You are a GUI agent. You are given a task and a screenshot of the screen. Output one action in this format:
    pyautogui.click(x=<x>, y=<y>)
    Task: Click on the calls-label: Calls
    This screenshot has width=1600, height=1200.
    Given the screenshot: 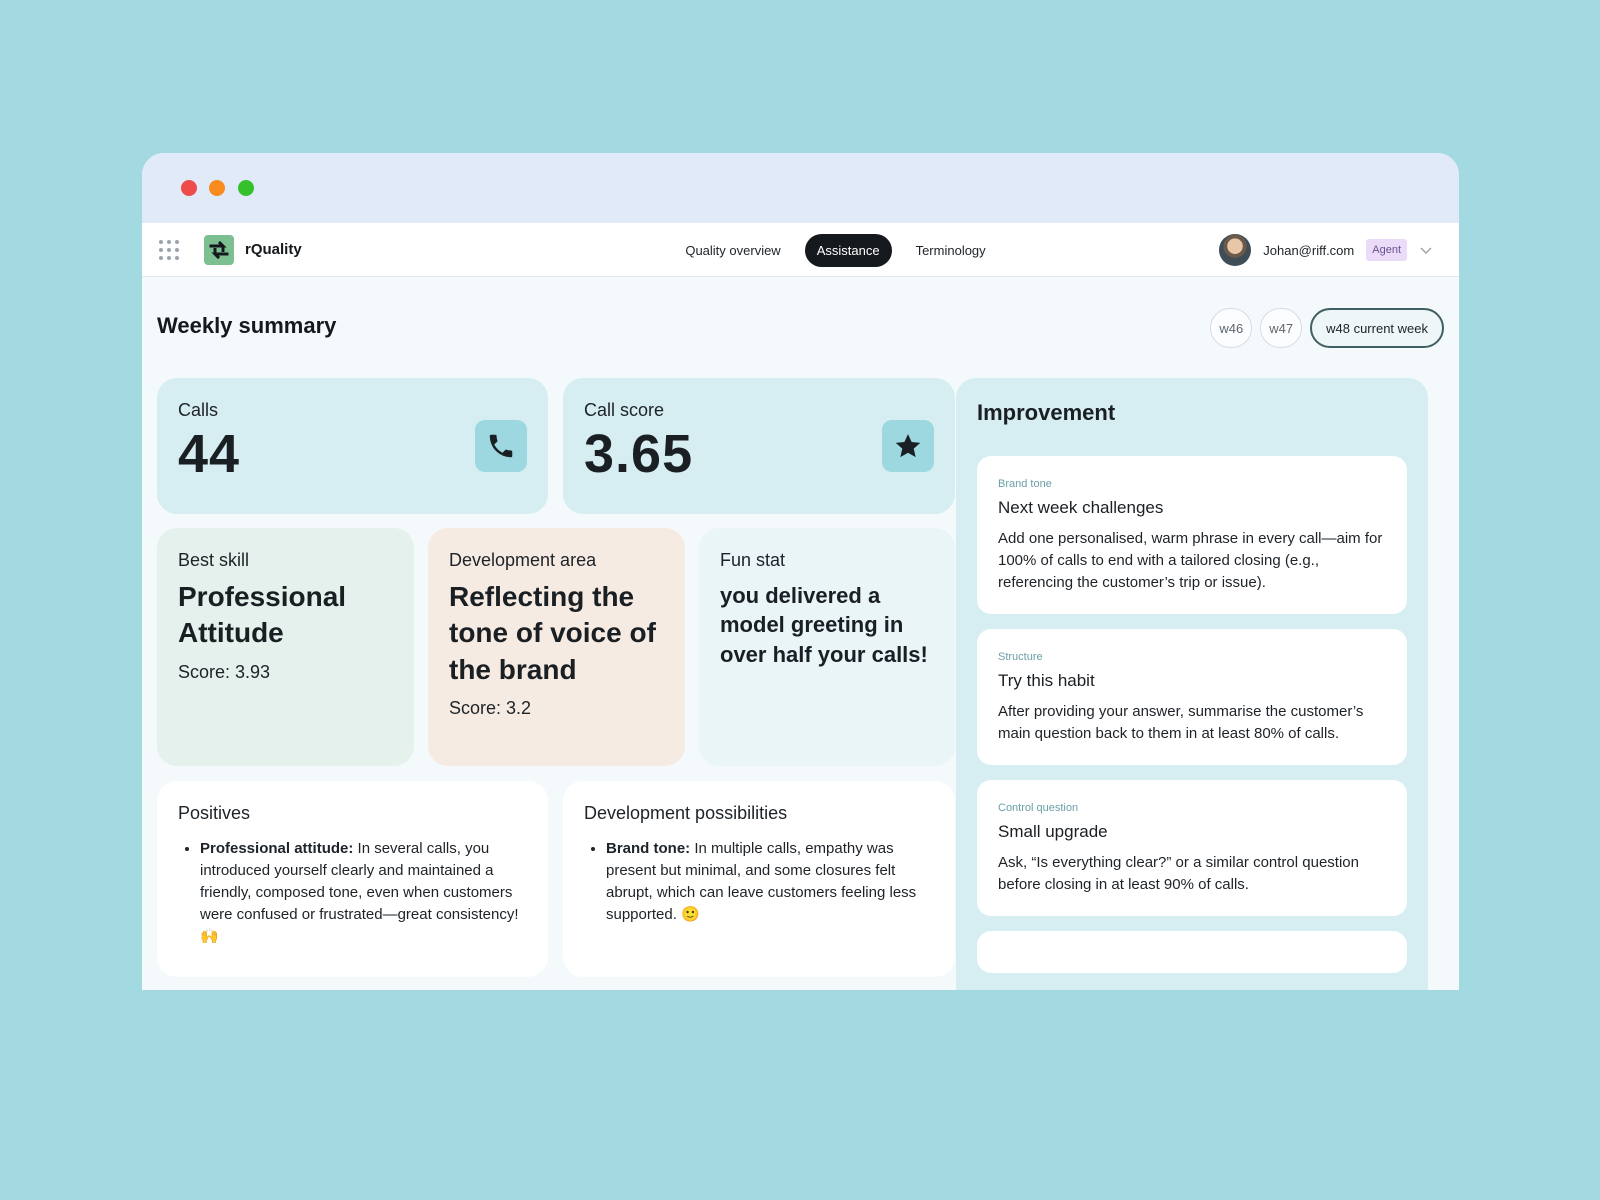 What is the action you would take?
    pyautogui.click(x=198, y=410)
    